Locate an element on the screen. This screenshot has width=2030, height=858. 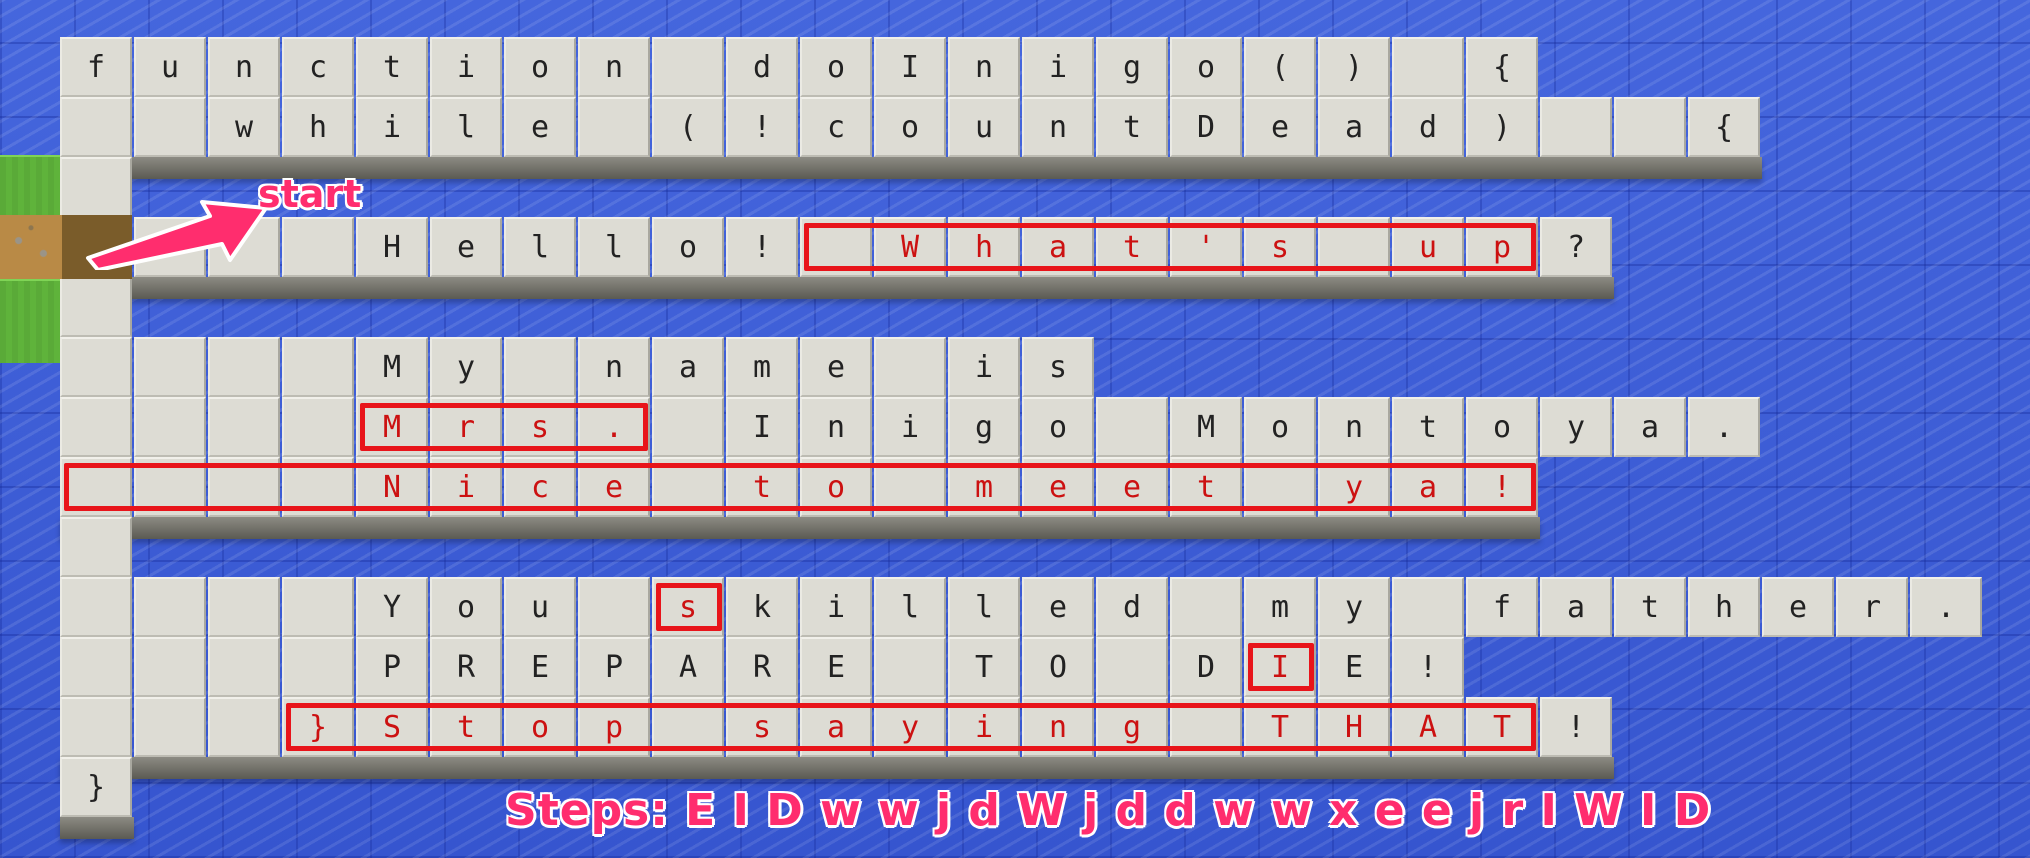
code-tile: E is located at coordinates (1354, 667).